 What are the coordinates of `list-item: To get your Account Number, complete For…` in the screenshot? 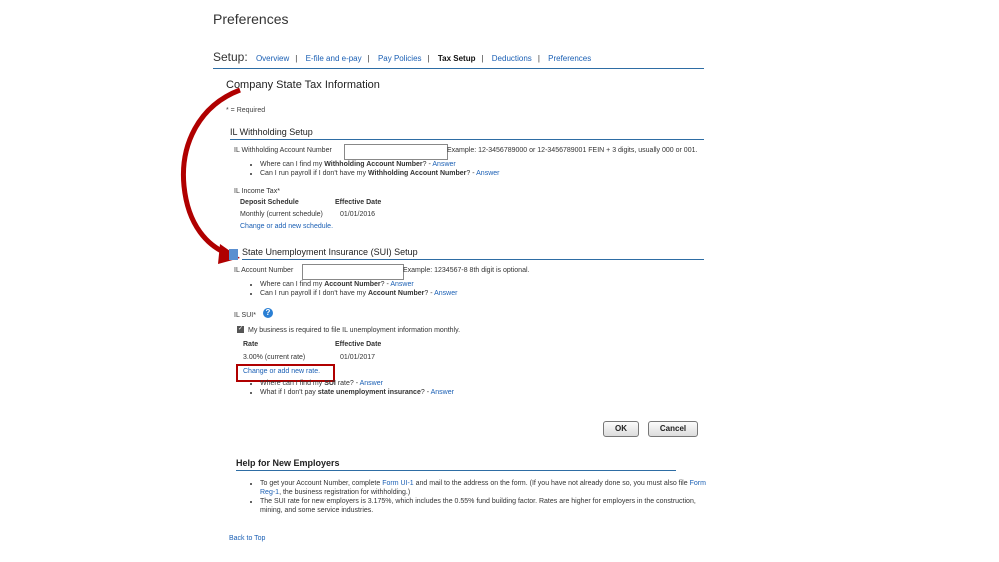 It's located at (485, 488).